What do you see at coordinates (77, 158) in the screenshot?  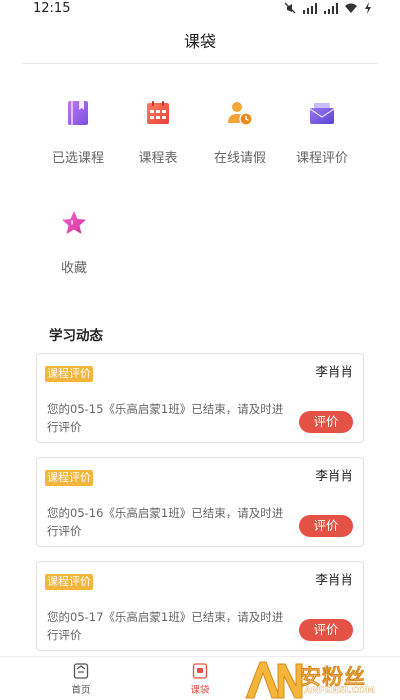 I see `grid-item-label: 已选课程` at bounding box center [77, 158].